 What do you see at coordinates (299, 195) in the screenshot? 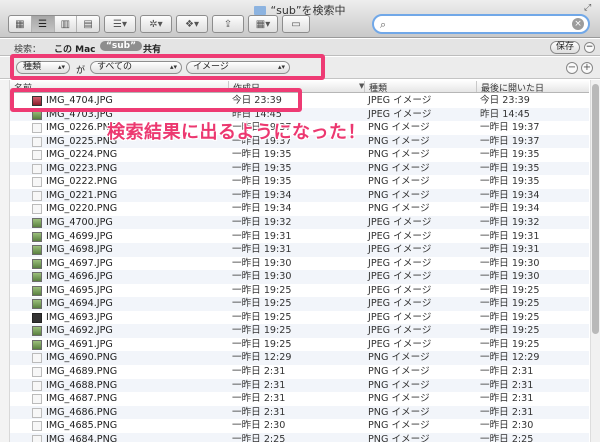
I see `file-row: IMG_0221.PNG 一昨日 19:34 PNG イメージ 一昨日 19:34` at bounding box center [299, 195].